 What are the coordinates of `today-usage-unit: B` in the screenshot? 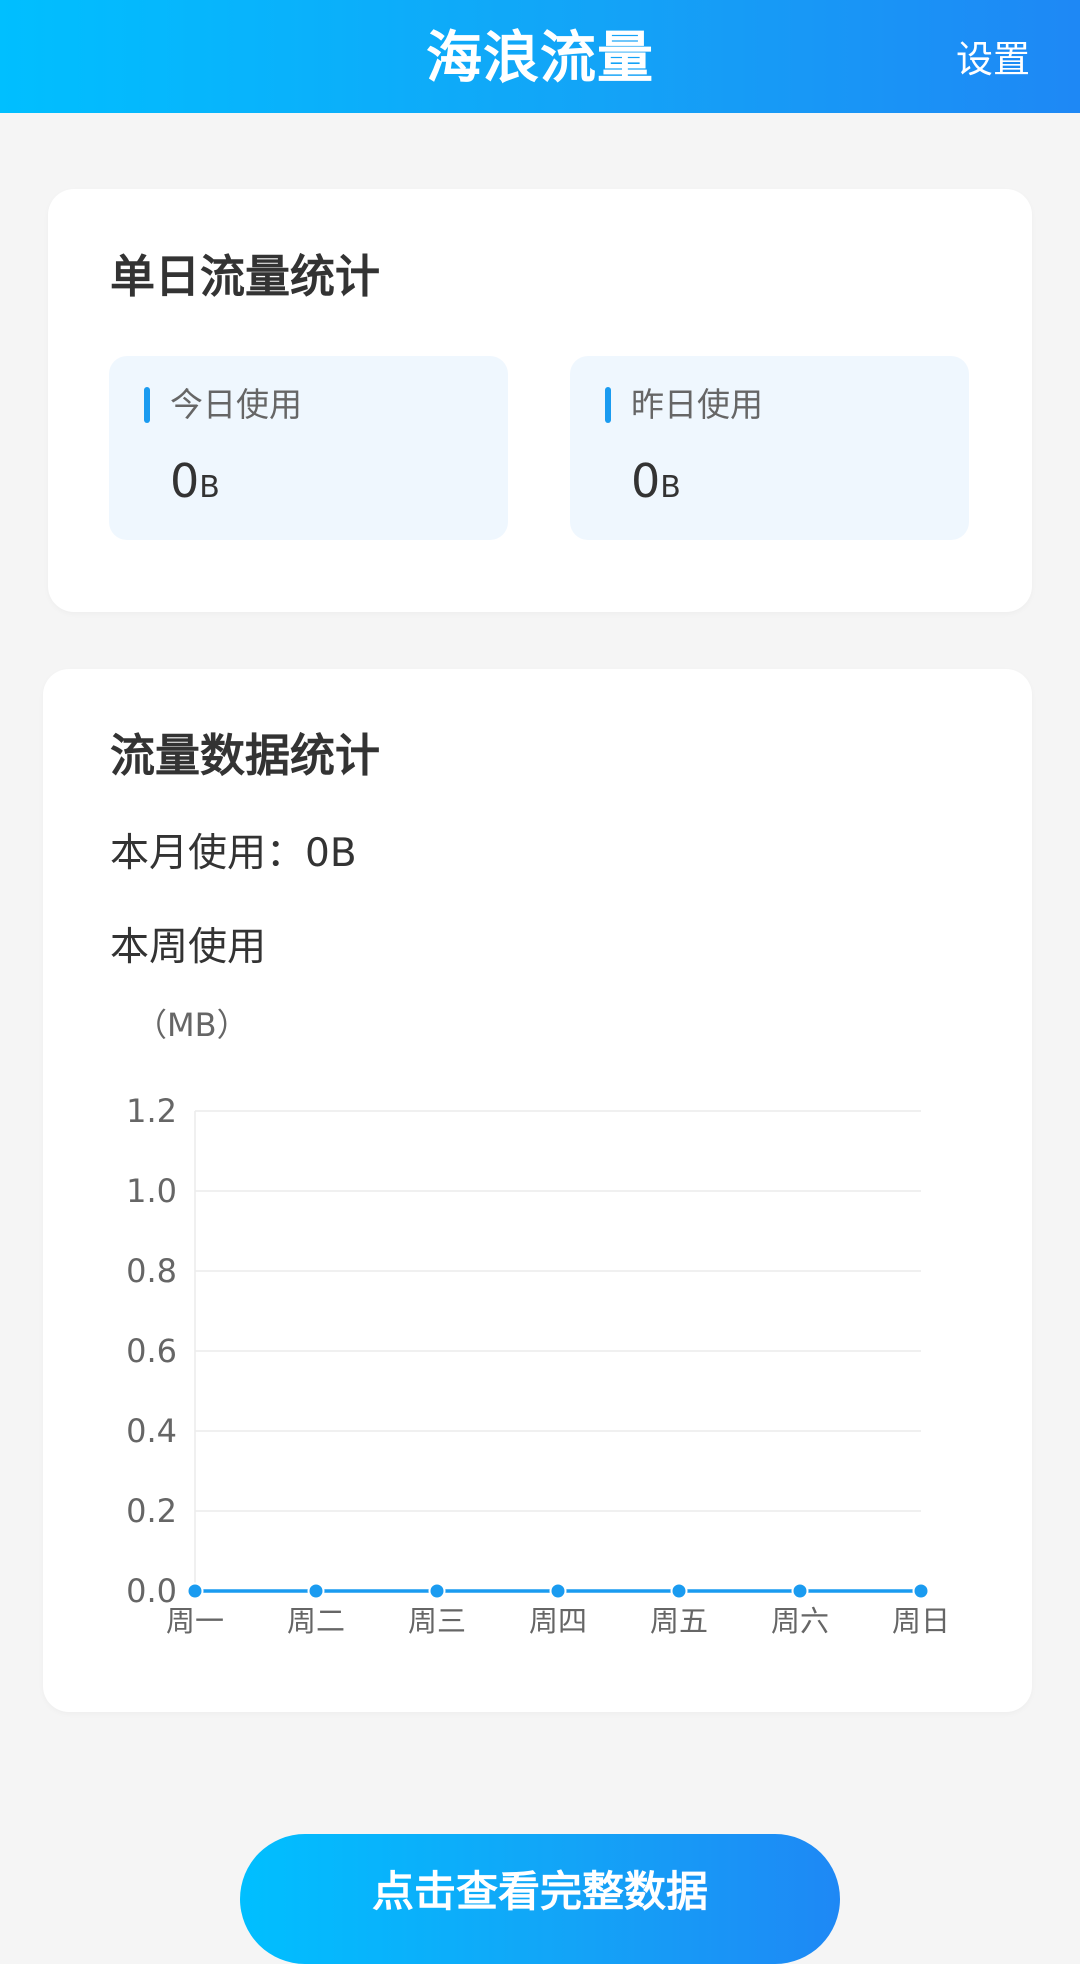 It's located at (209, 487).